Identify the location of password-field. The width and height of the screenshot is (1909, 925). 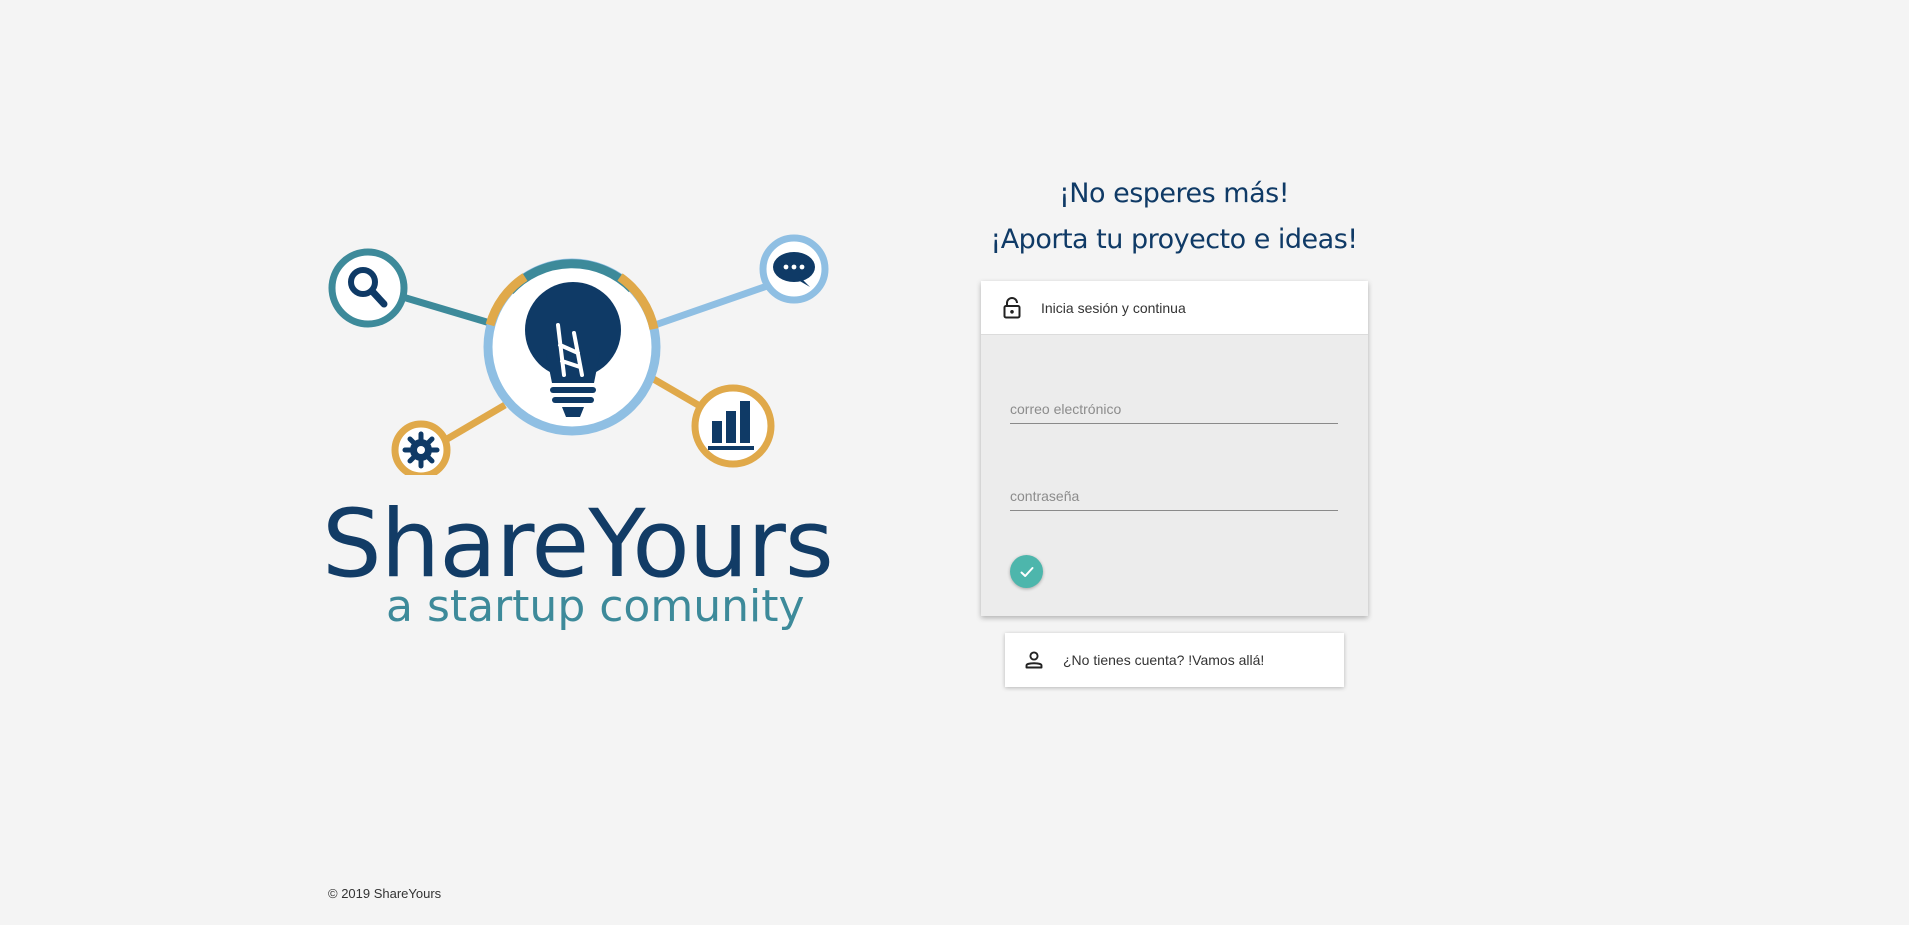
(1174, 495).